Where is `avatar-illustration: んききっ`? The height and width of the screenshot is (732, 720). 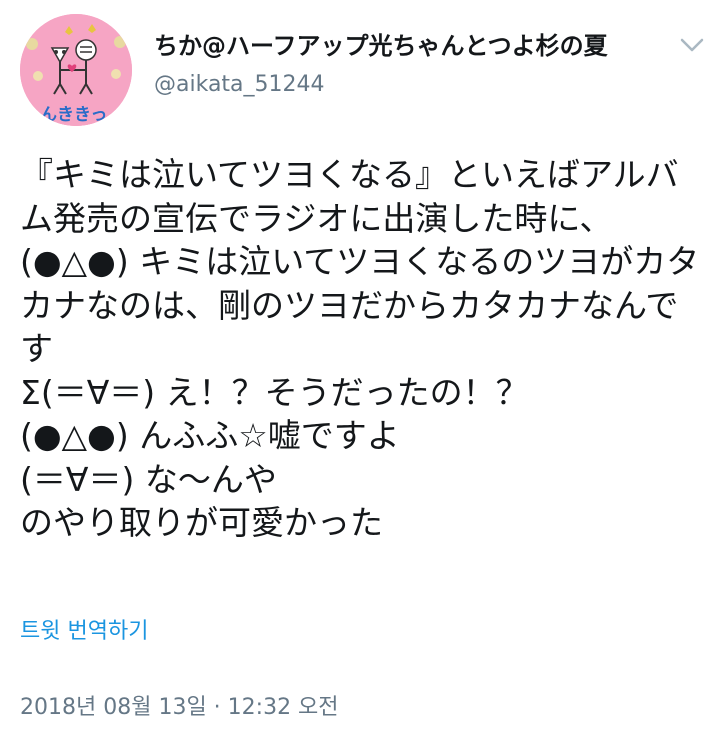
avatar-illustration: んききっ is located at coordinates (76, 70).